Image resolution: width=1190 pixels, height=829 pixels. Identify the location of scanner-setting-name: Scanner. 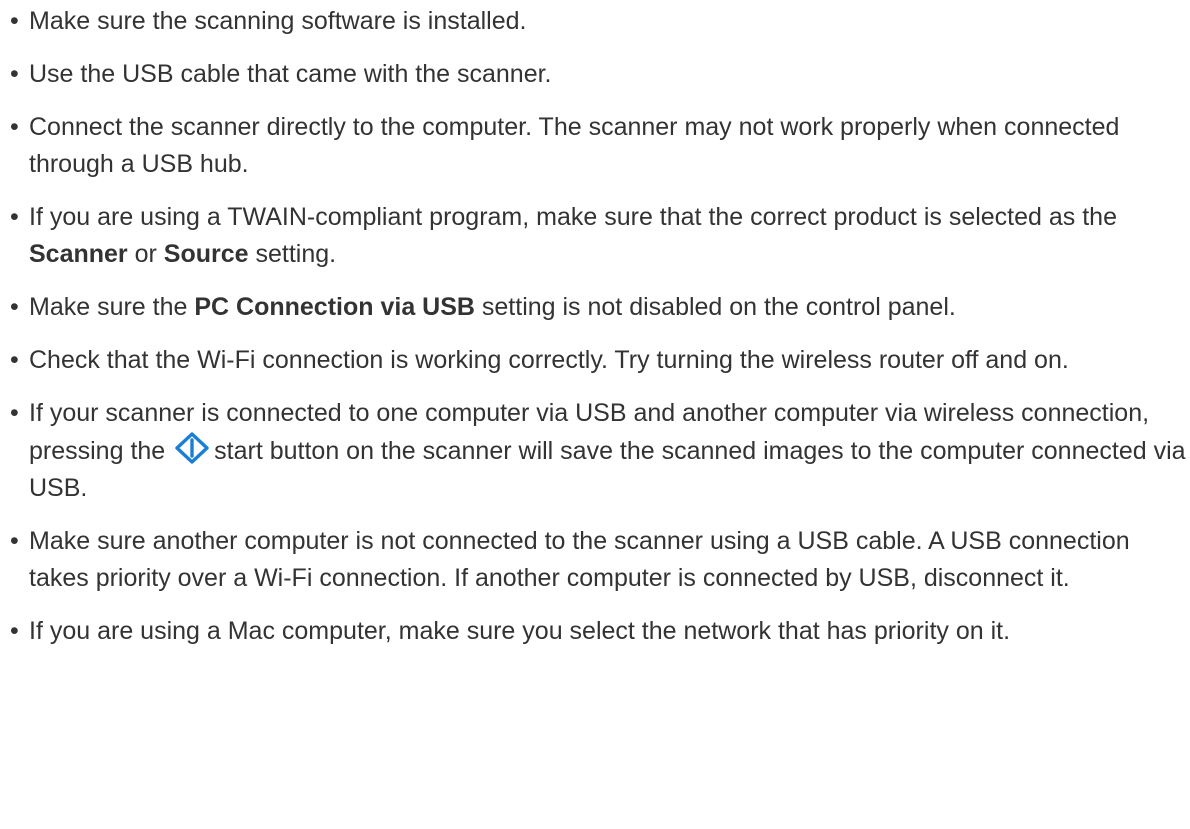
(78, 254).